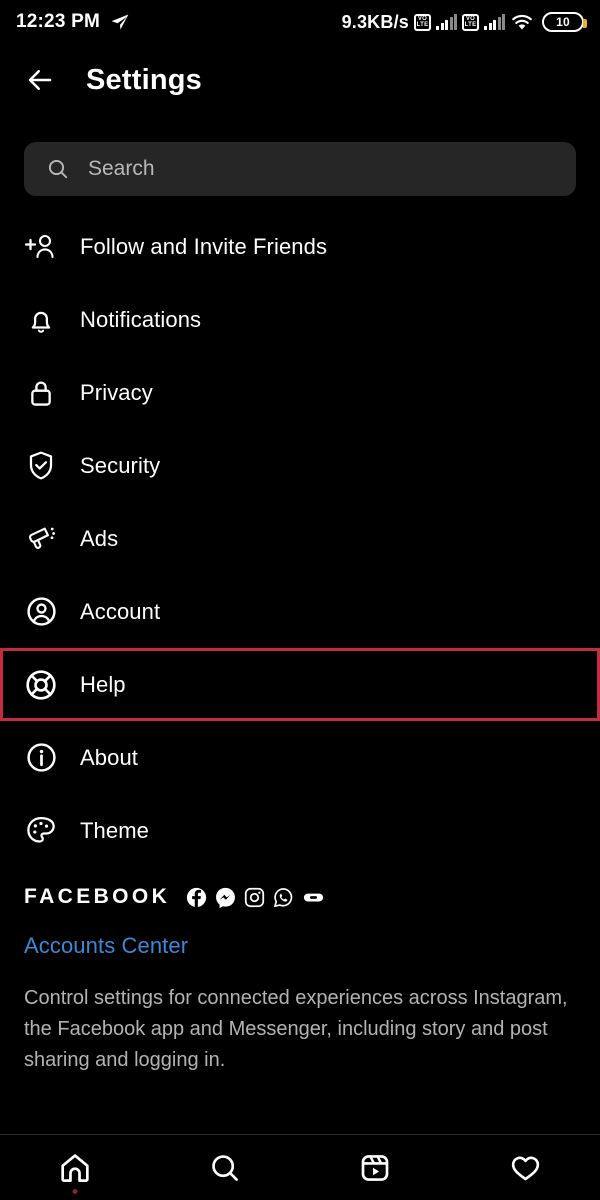  Describe the element at coordinates (446, 22) in the screenshot. I see `signal-bars-sim1` at that location.